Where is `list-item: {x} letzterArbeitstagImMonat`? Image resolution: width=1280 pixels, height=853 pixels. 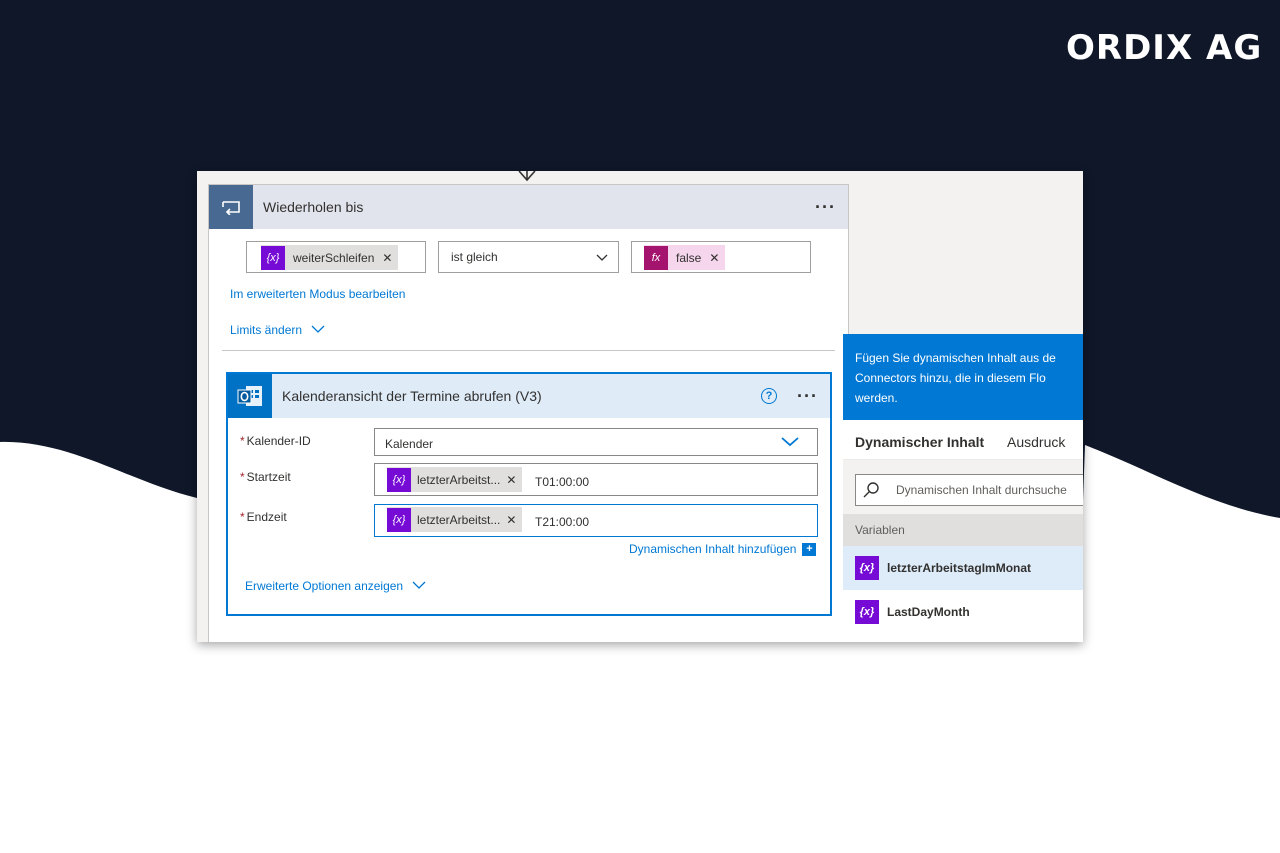
list-item: {x} letzterArbeitstagImMonat is located at coordinates (963, 568).